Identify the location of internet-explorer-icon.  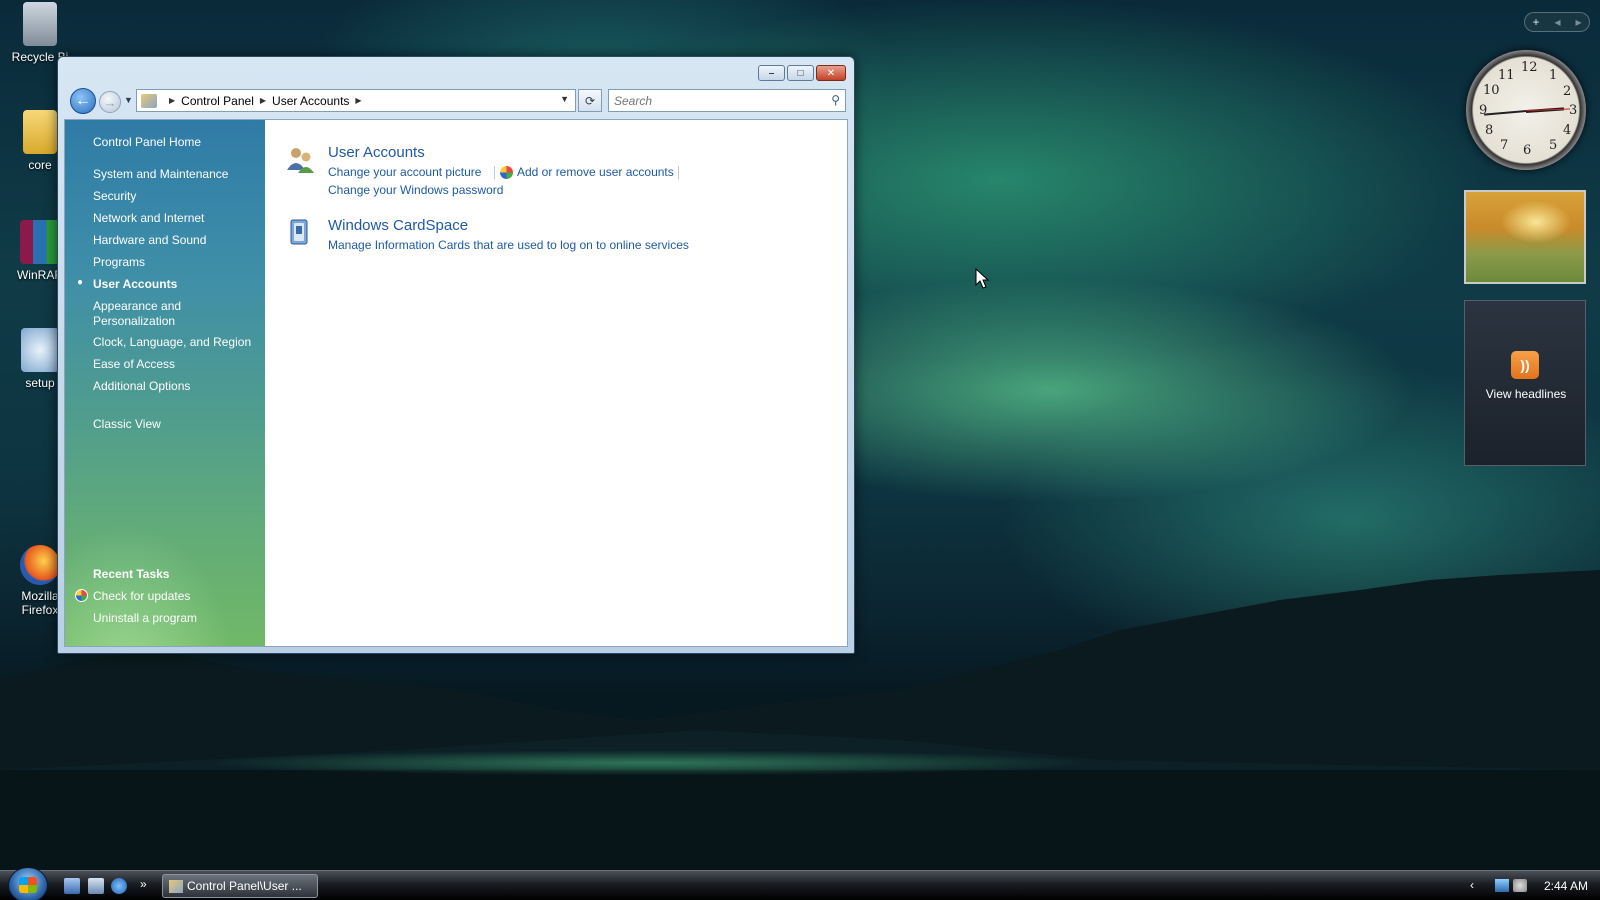
(119, 886).